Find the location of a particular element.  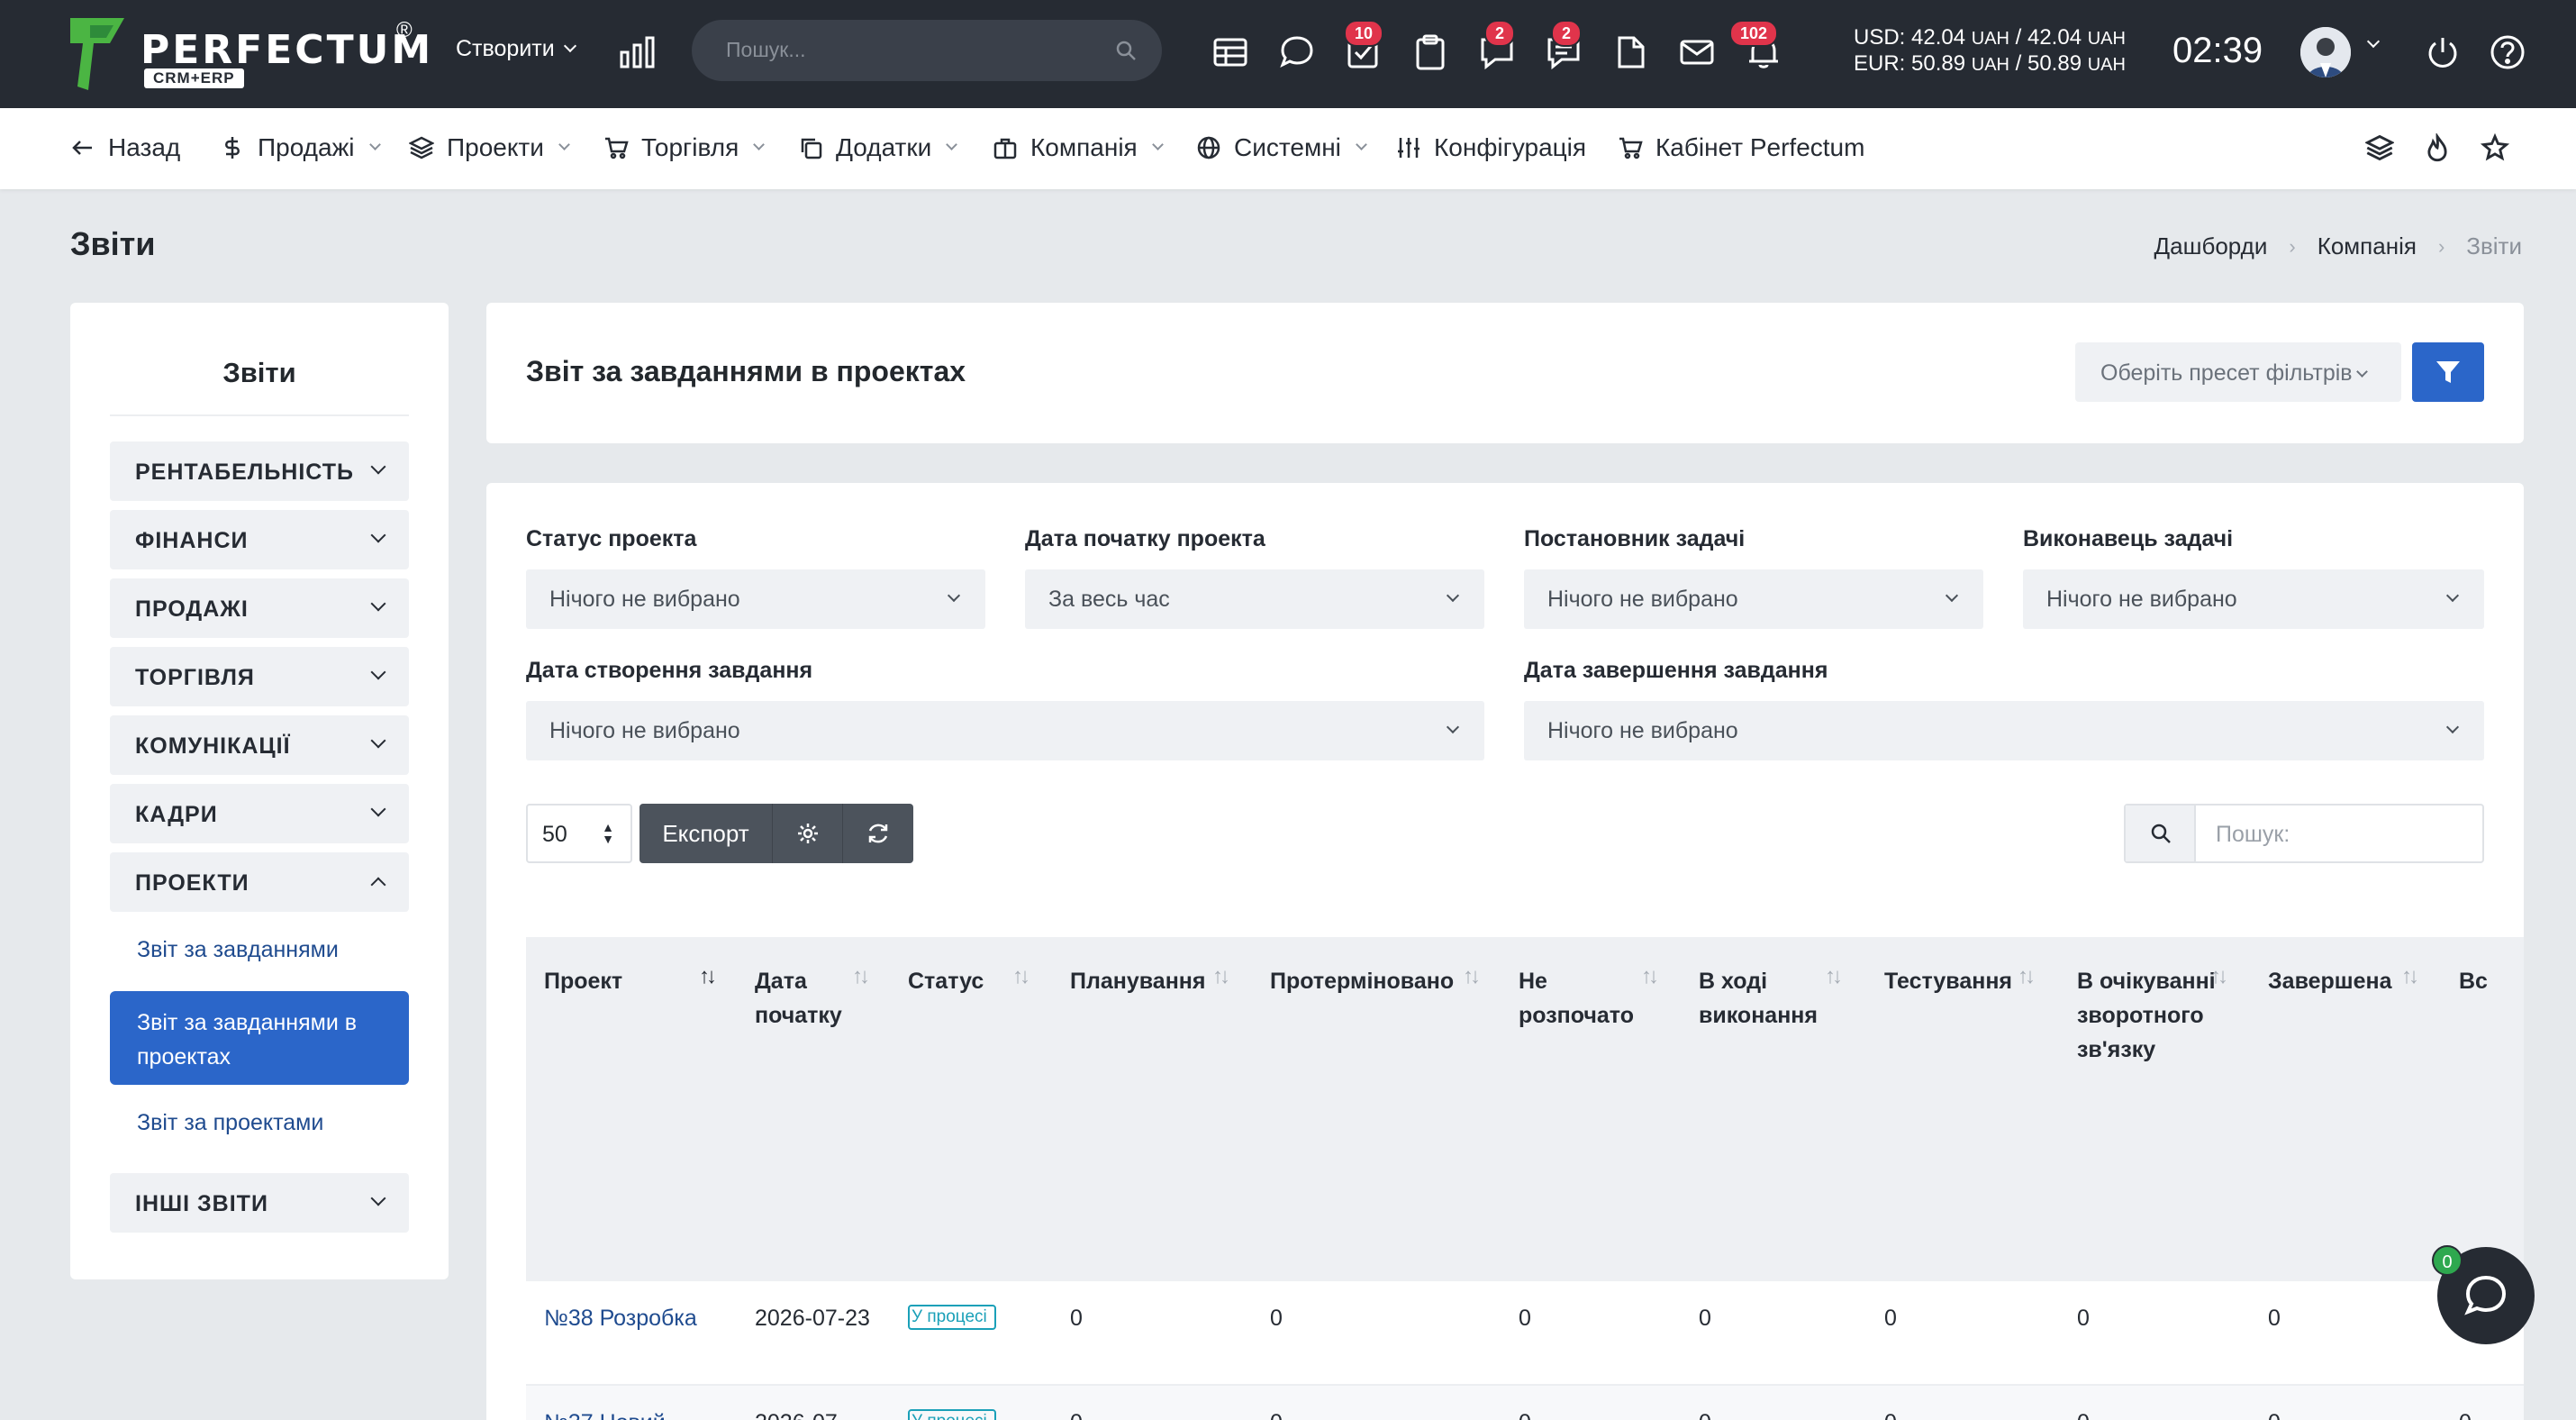

filter-button is located at coordinates (2448, 372).